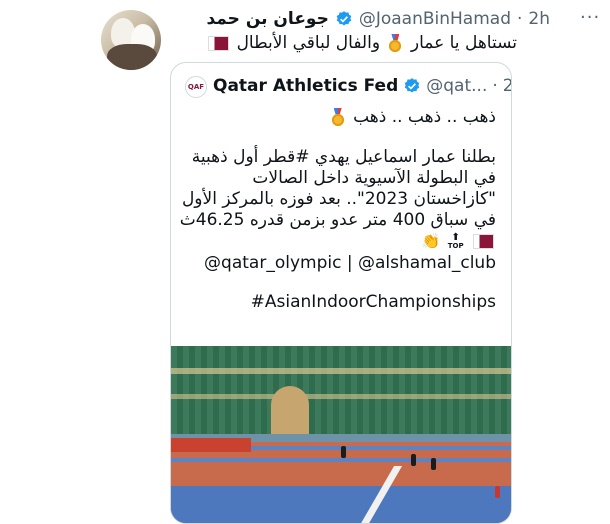 The width and height of the screenshot is (610, 524). Describe the element at coordinates (337, 220) in the screenshot. I see `quoted-line-5: في سباق 400 متر عدو بزمن قدره 46.25ث` at that location.